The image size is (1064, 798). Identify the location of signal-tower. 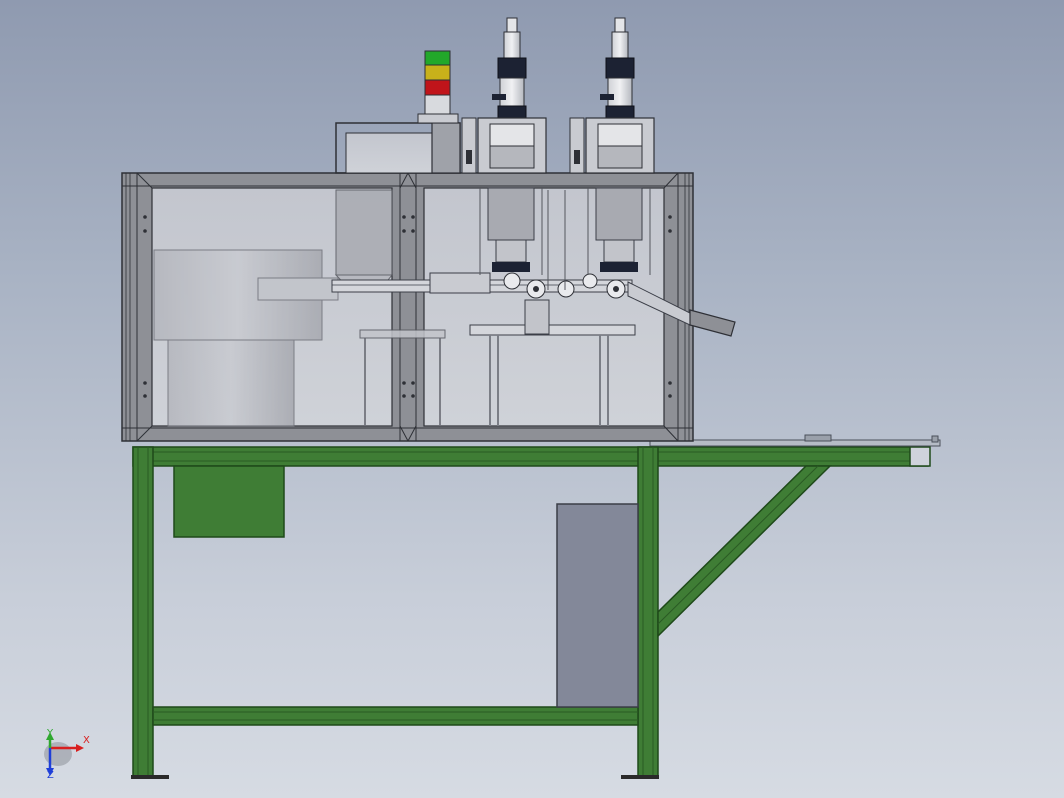
(438, 87).